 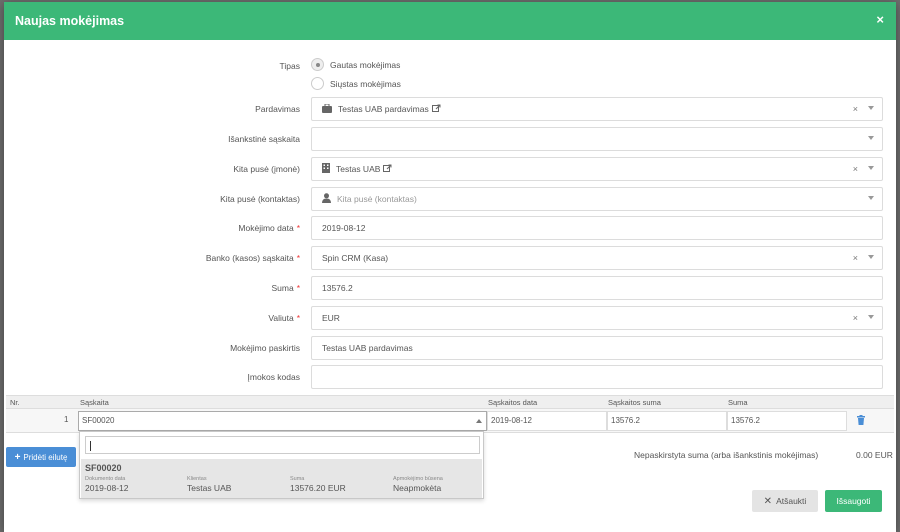 I want to click on close-icon: ✕, so click(x=768, y=501).